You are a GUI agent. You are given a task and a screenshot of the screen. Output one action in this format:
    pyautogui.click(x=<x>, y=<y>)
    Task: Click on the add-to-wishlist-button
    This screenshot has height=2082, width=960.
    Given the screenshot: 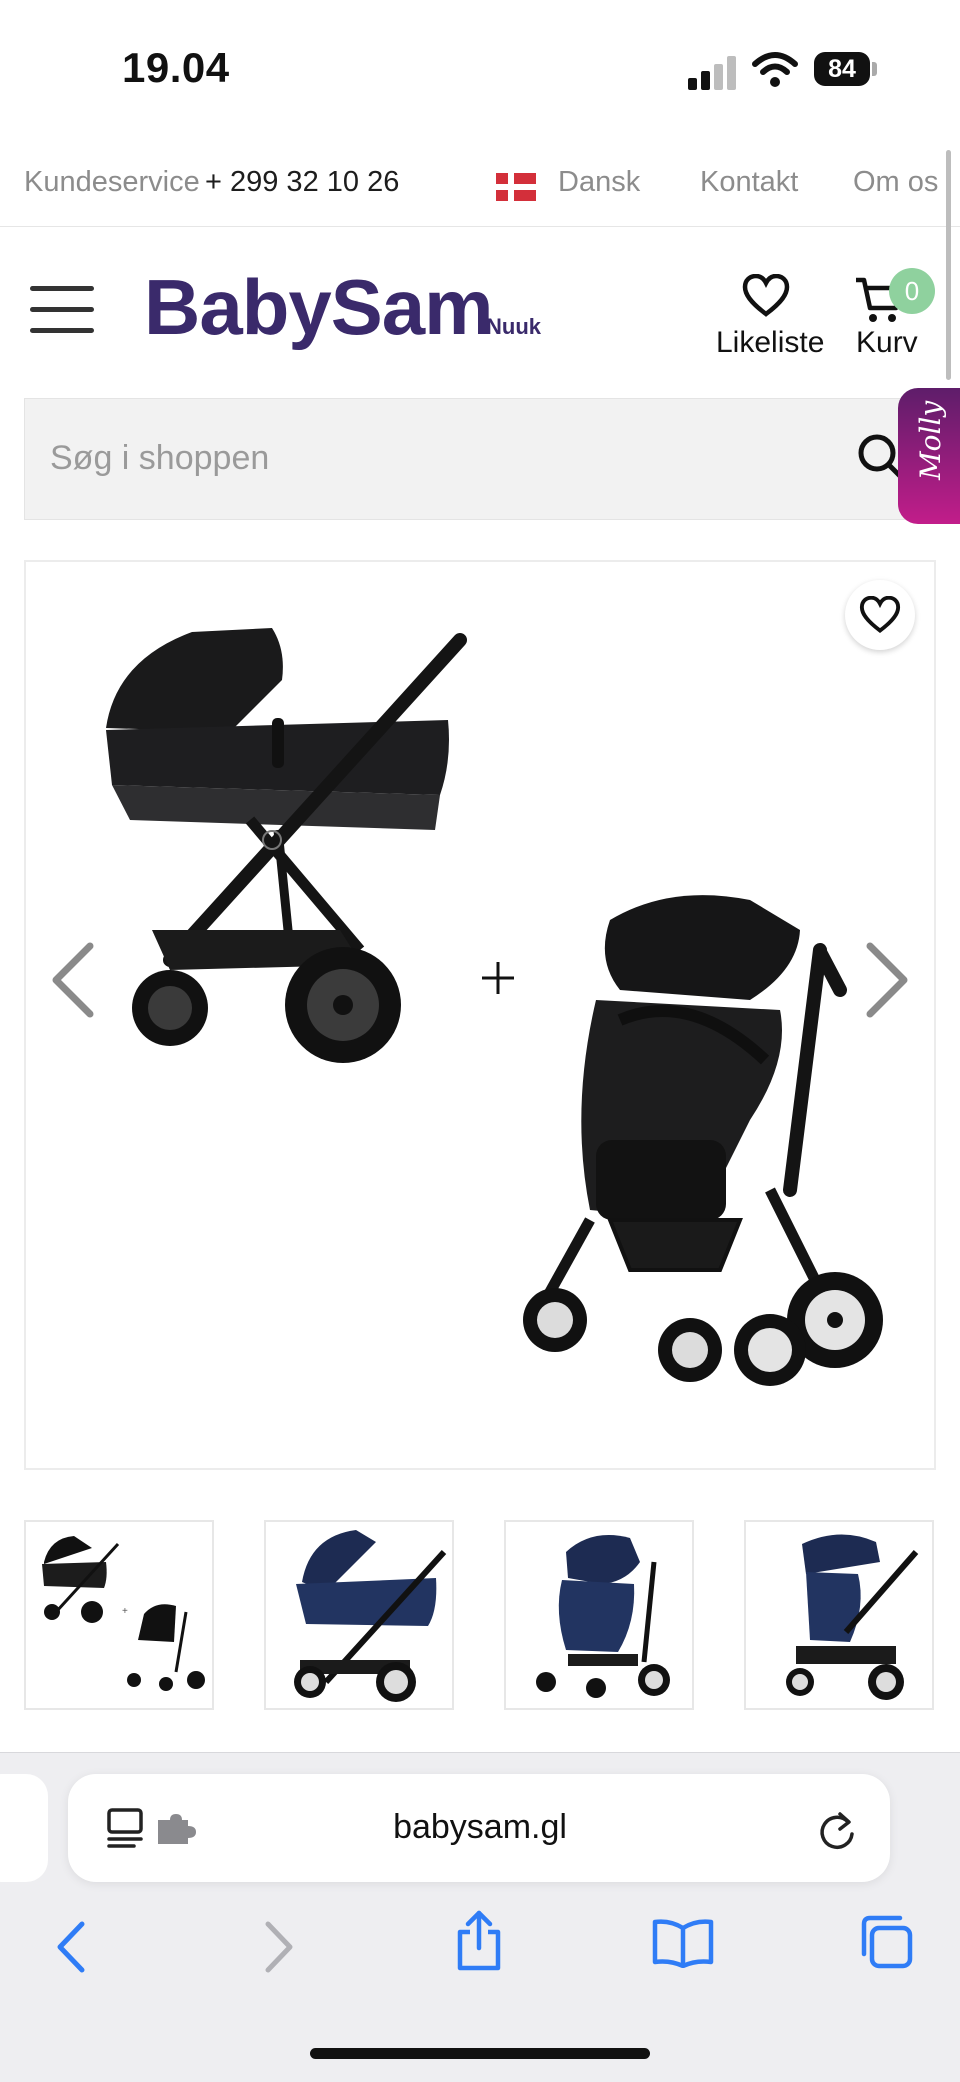 What is the action you would take?
    pyautogui.click(x=880, y=615)
    